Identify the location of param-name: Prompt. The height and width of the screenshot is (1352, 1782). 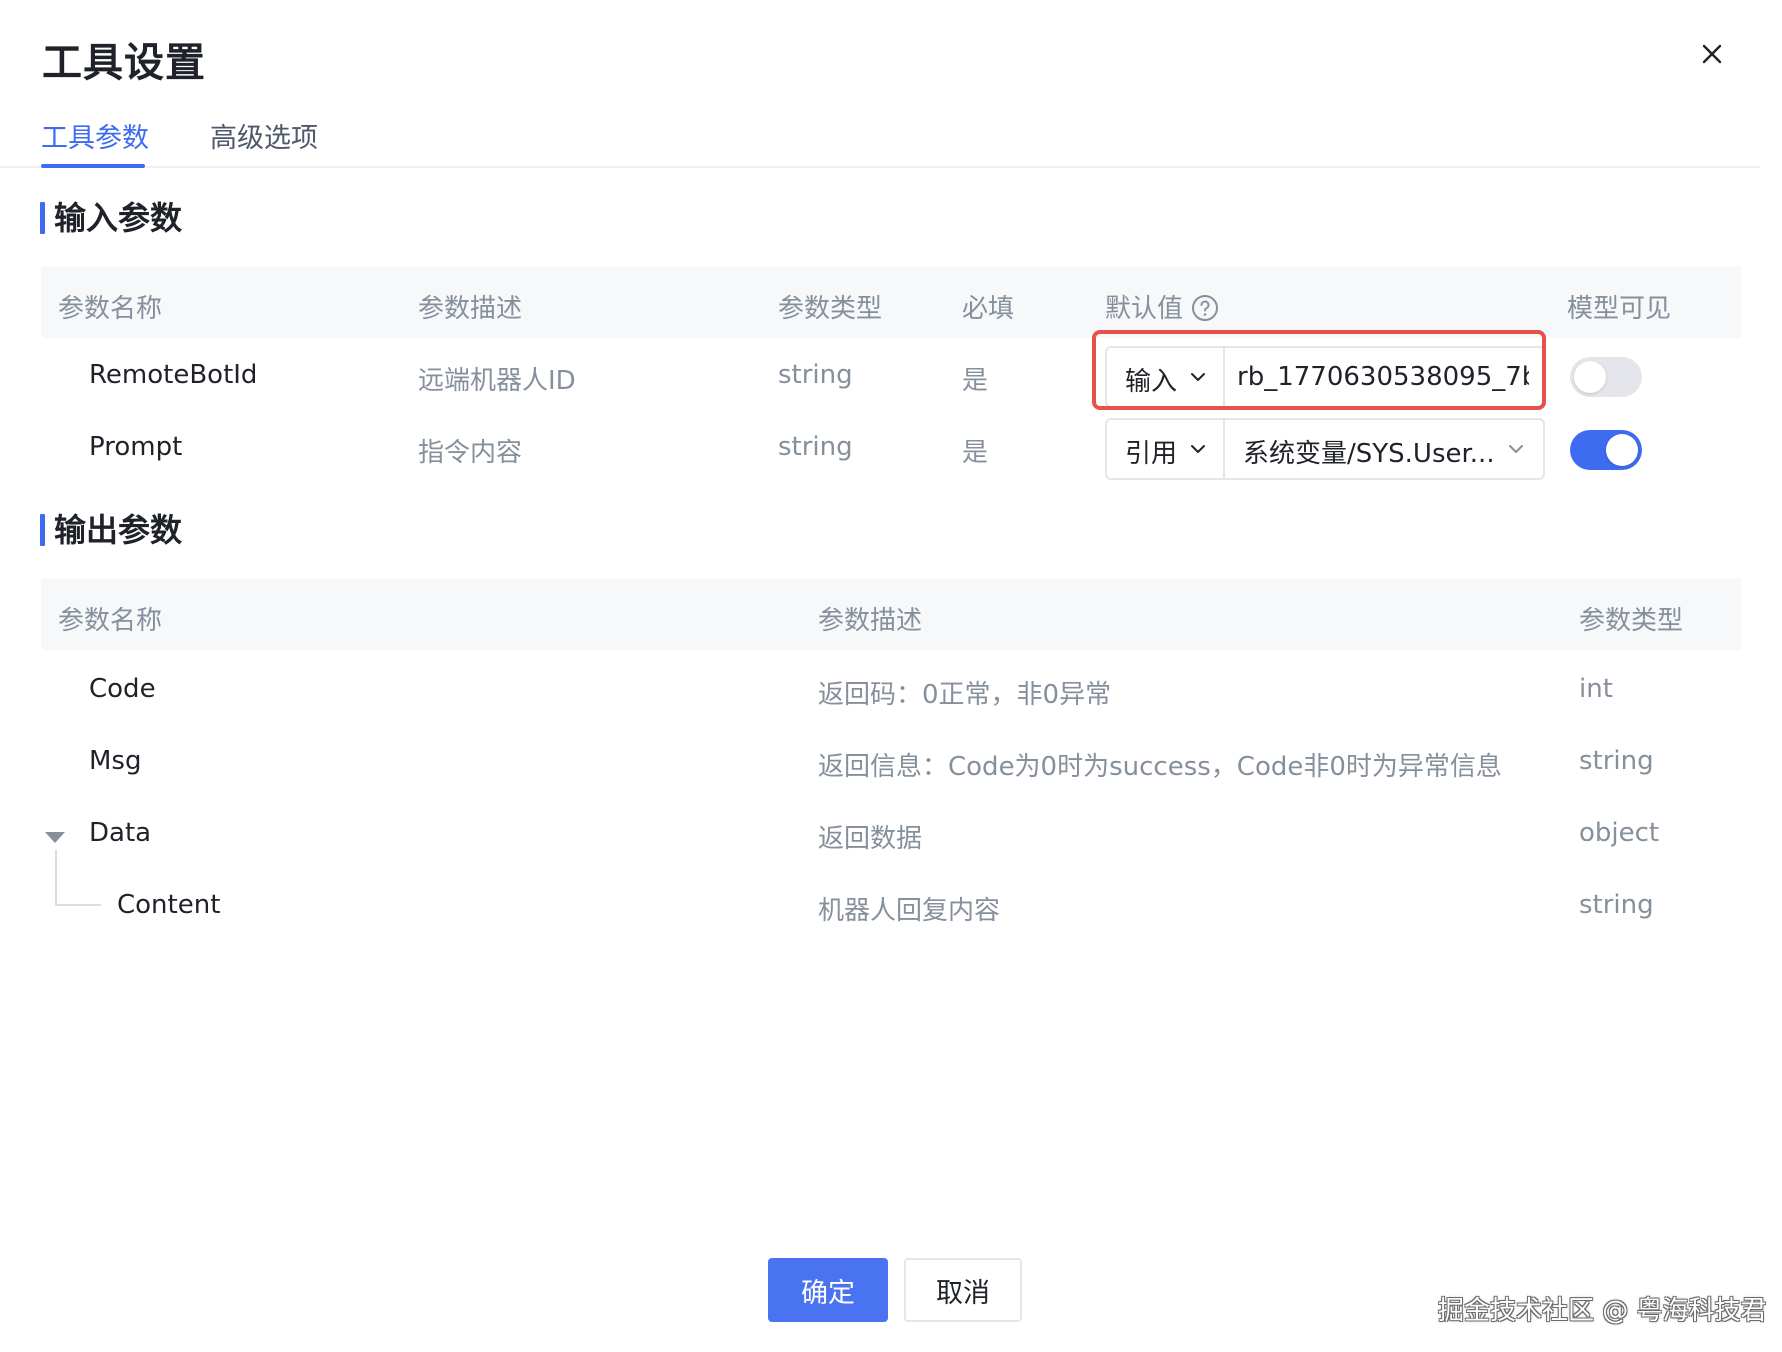
(136, 447).